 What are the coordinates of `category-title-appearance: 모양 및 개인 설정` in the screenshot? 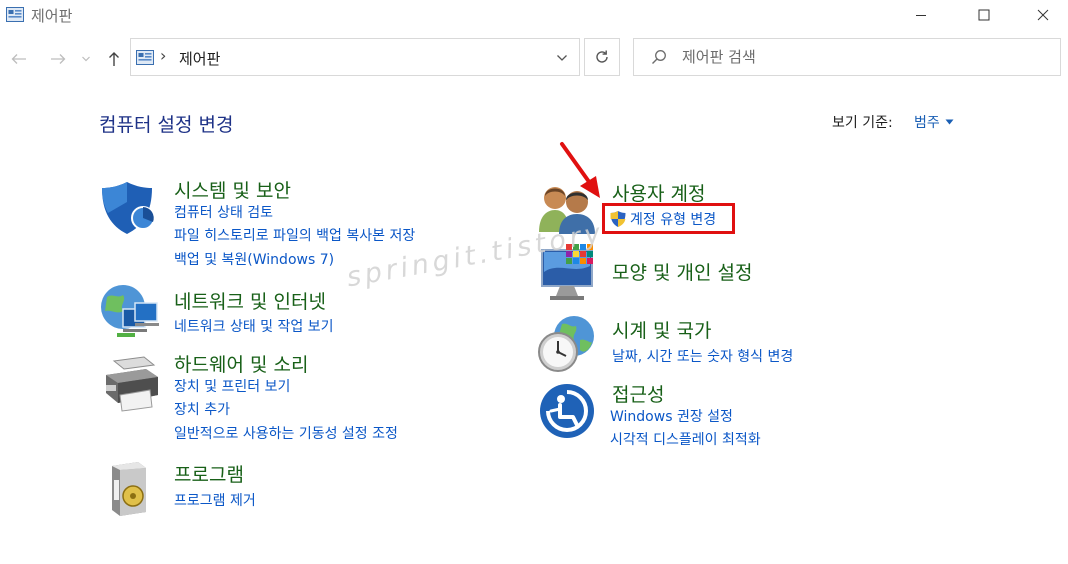 It's located at (682, 271).